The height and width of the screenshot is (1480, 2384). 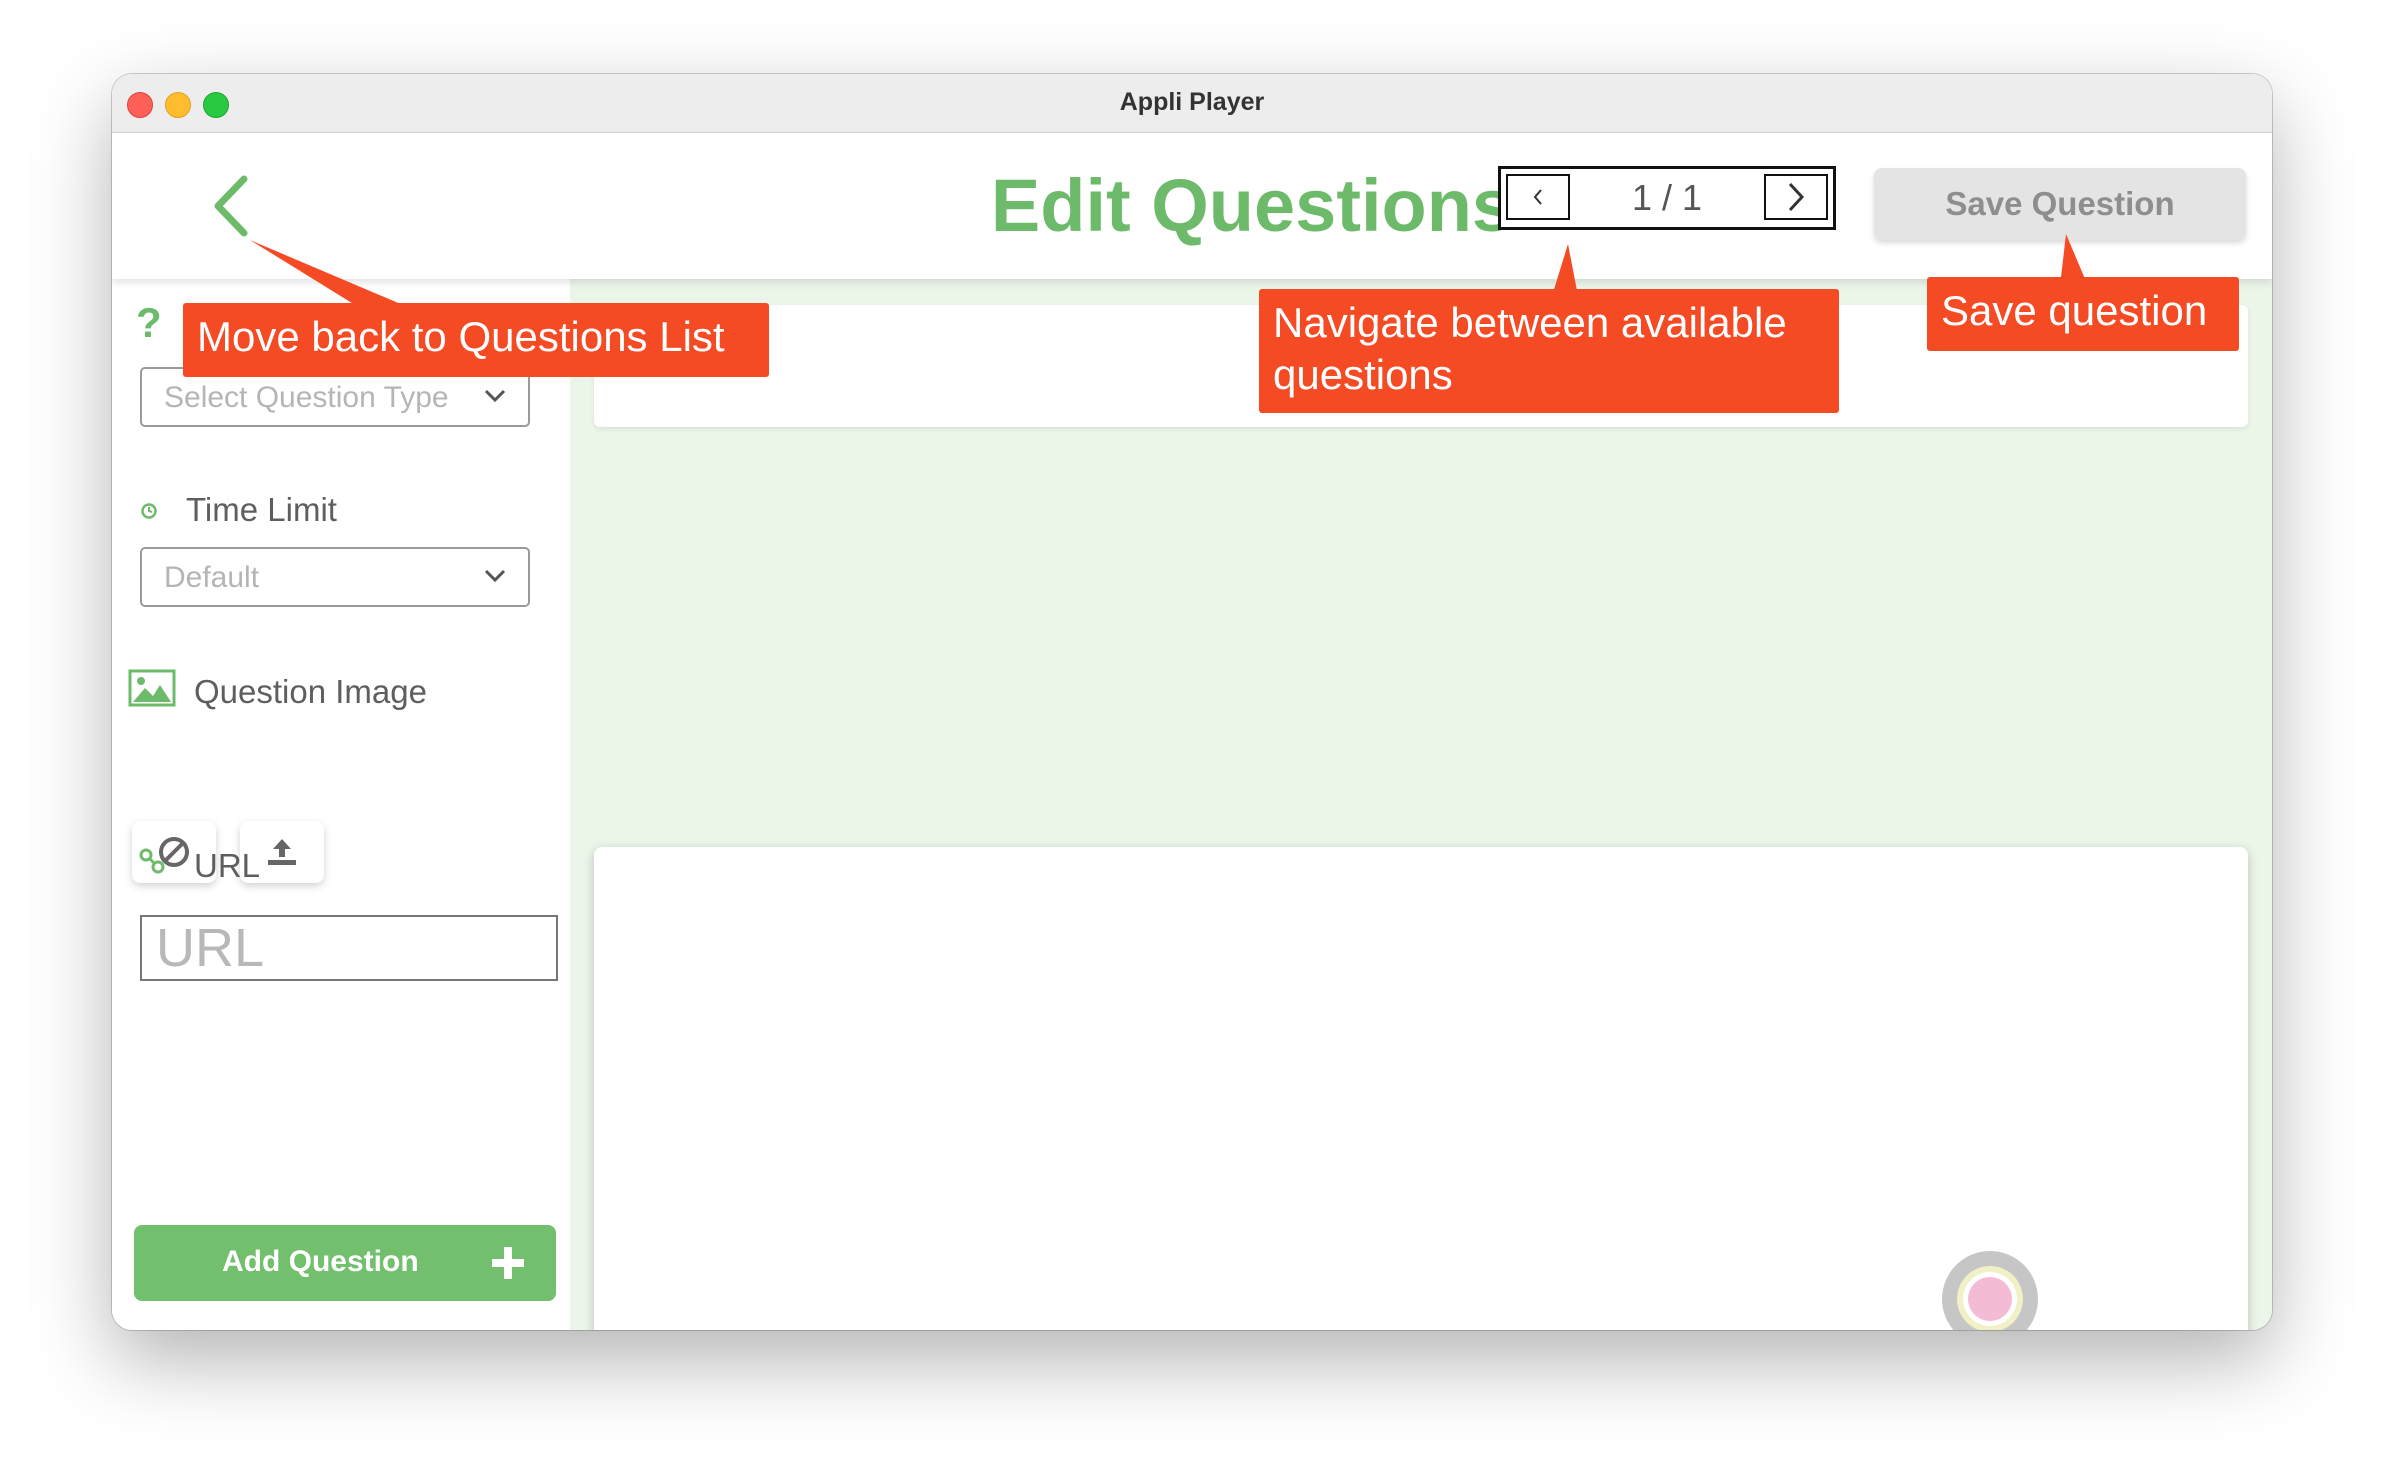 I want to click on window-title: Appli Player, so click(x=1192, y=102).